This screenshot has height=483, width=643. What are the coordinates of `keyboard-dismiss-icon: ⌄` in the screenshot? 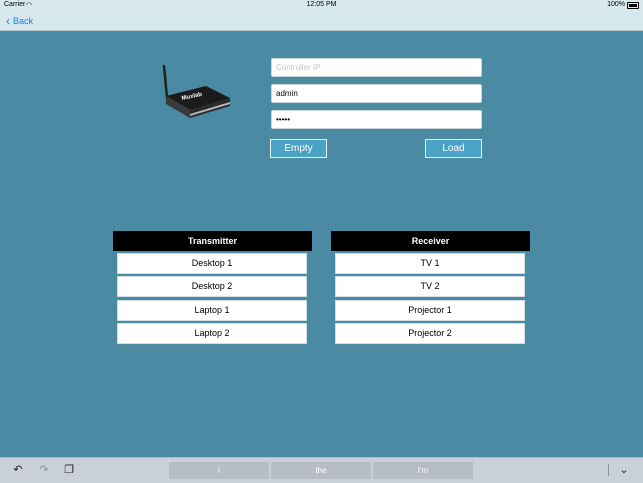 It's located at (624, 470).